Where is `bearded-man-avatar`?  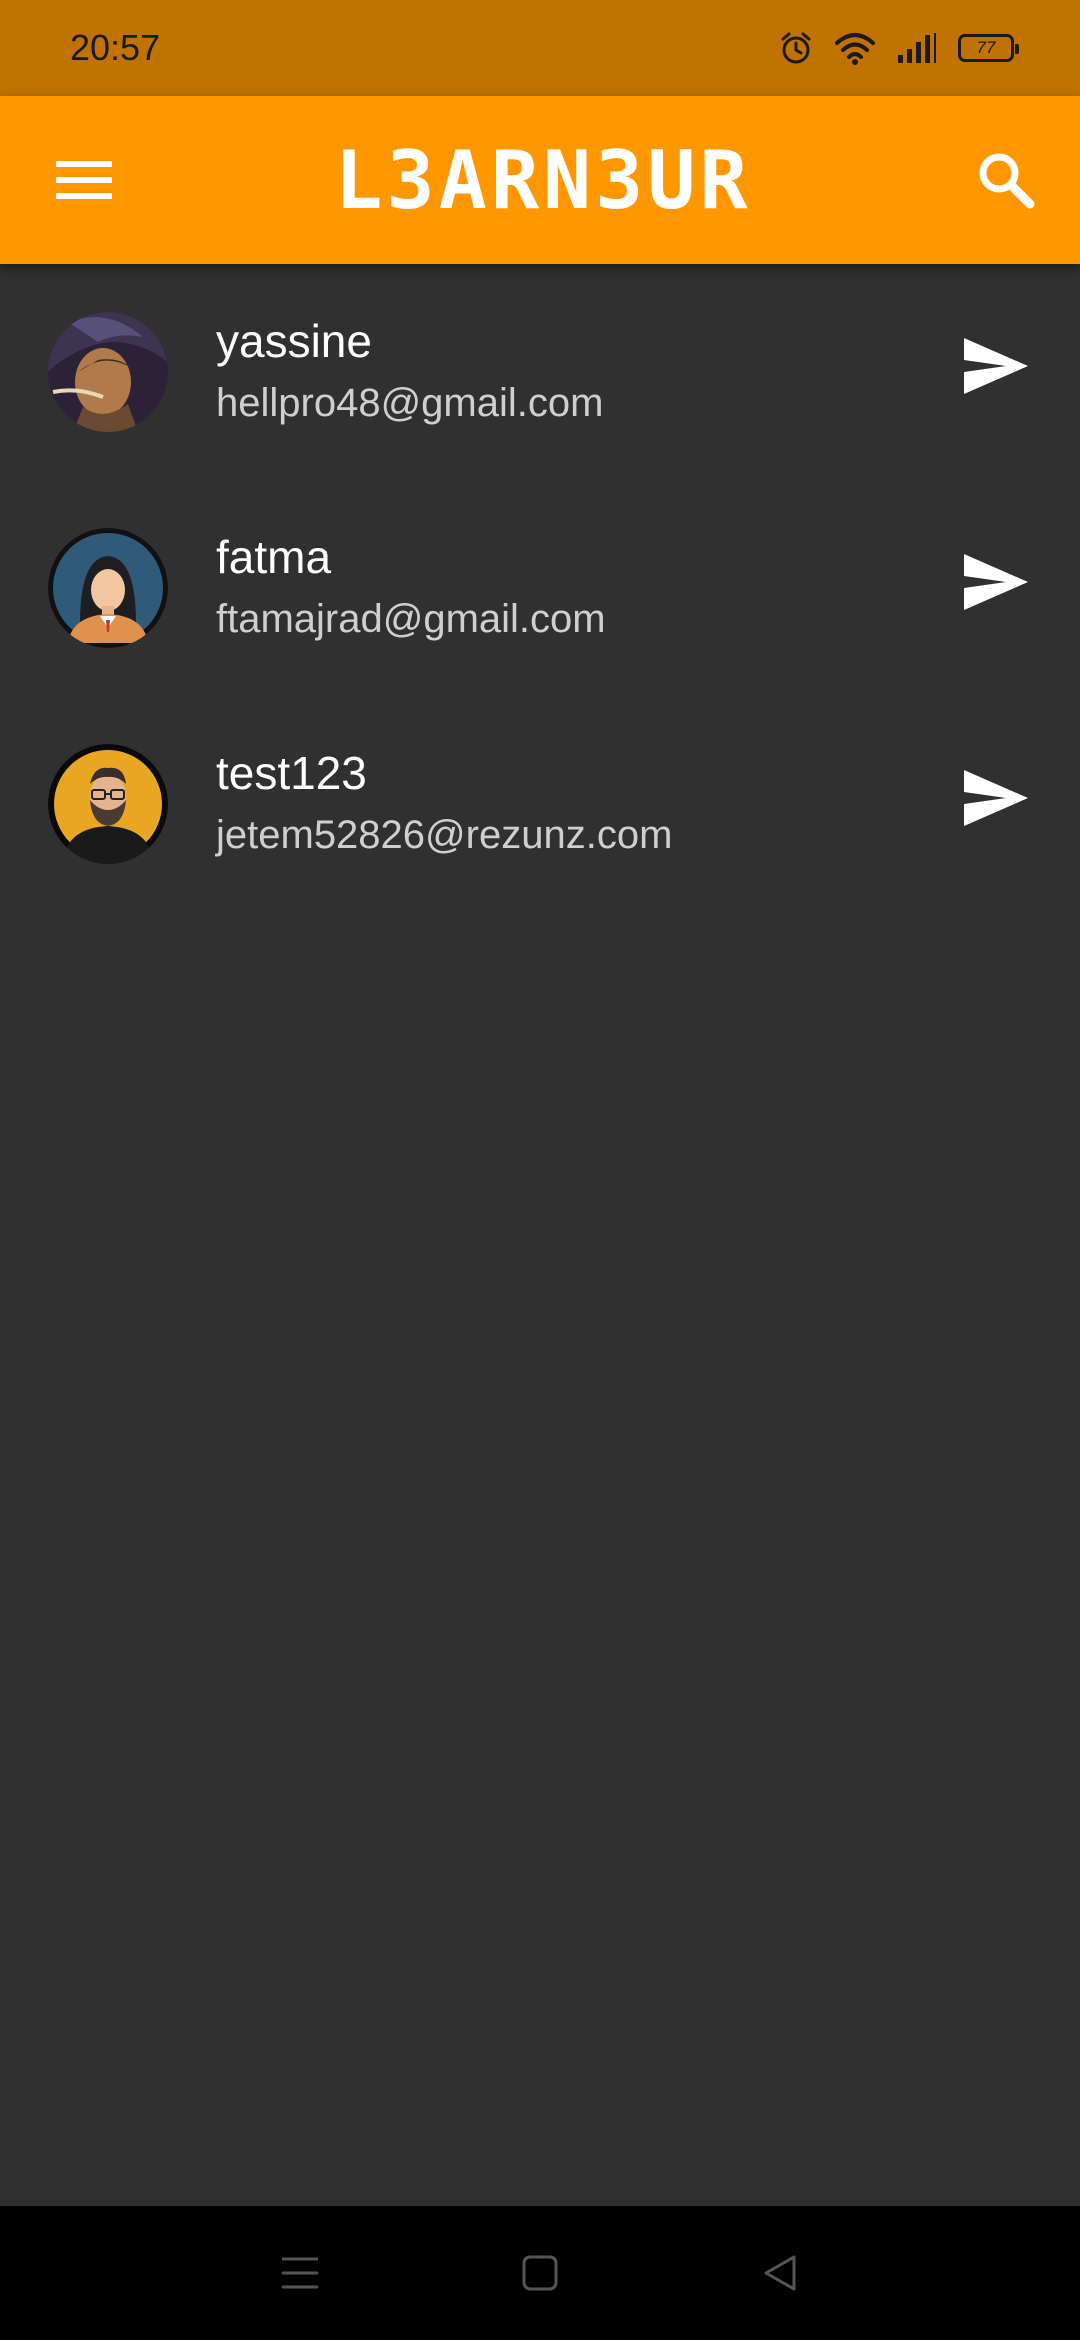 bearded-man-avatar is located at coordinates (108, 804).